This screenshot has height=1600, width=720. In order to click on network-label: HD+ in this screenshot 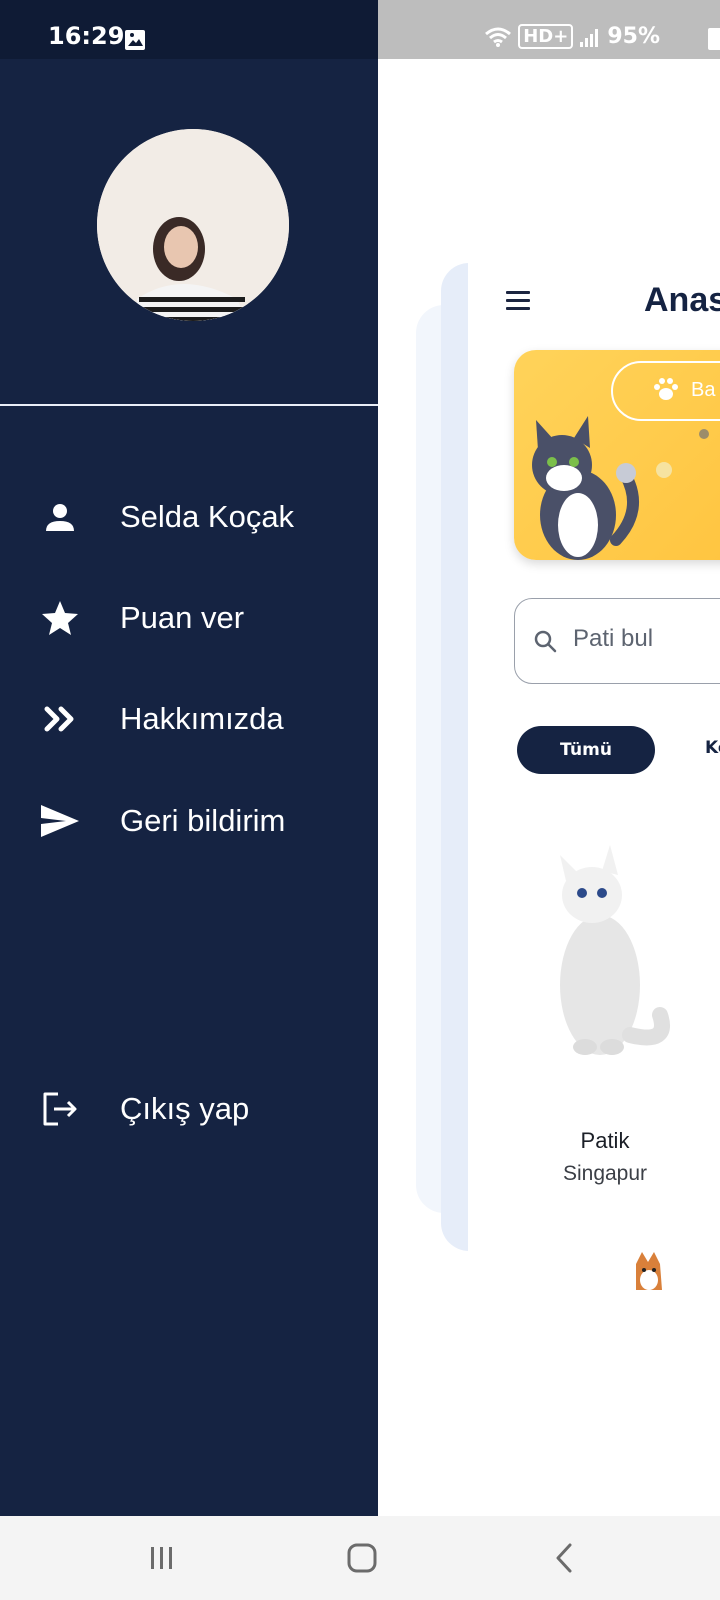, I will do `click(546, 36)`.